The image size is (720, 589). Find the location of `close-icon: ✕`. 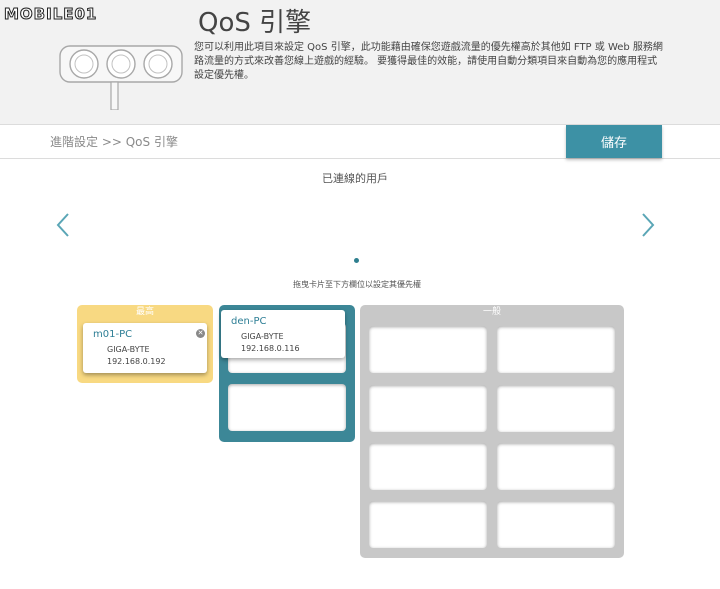

close-icon: ✕ is located at coordinates (200, 333).